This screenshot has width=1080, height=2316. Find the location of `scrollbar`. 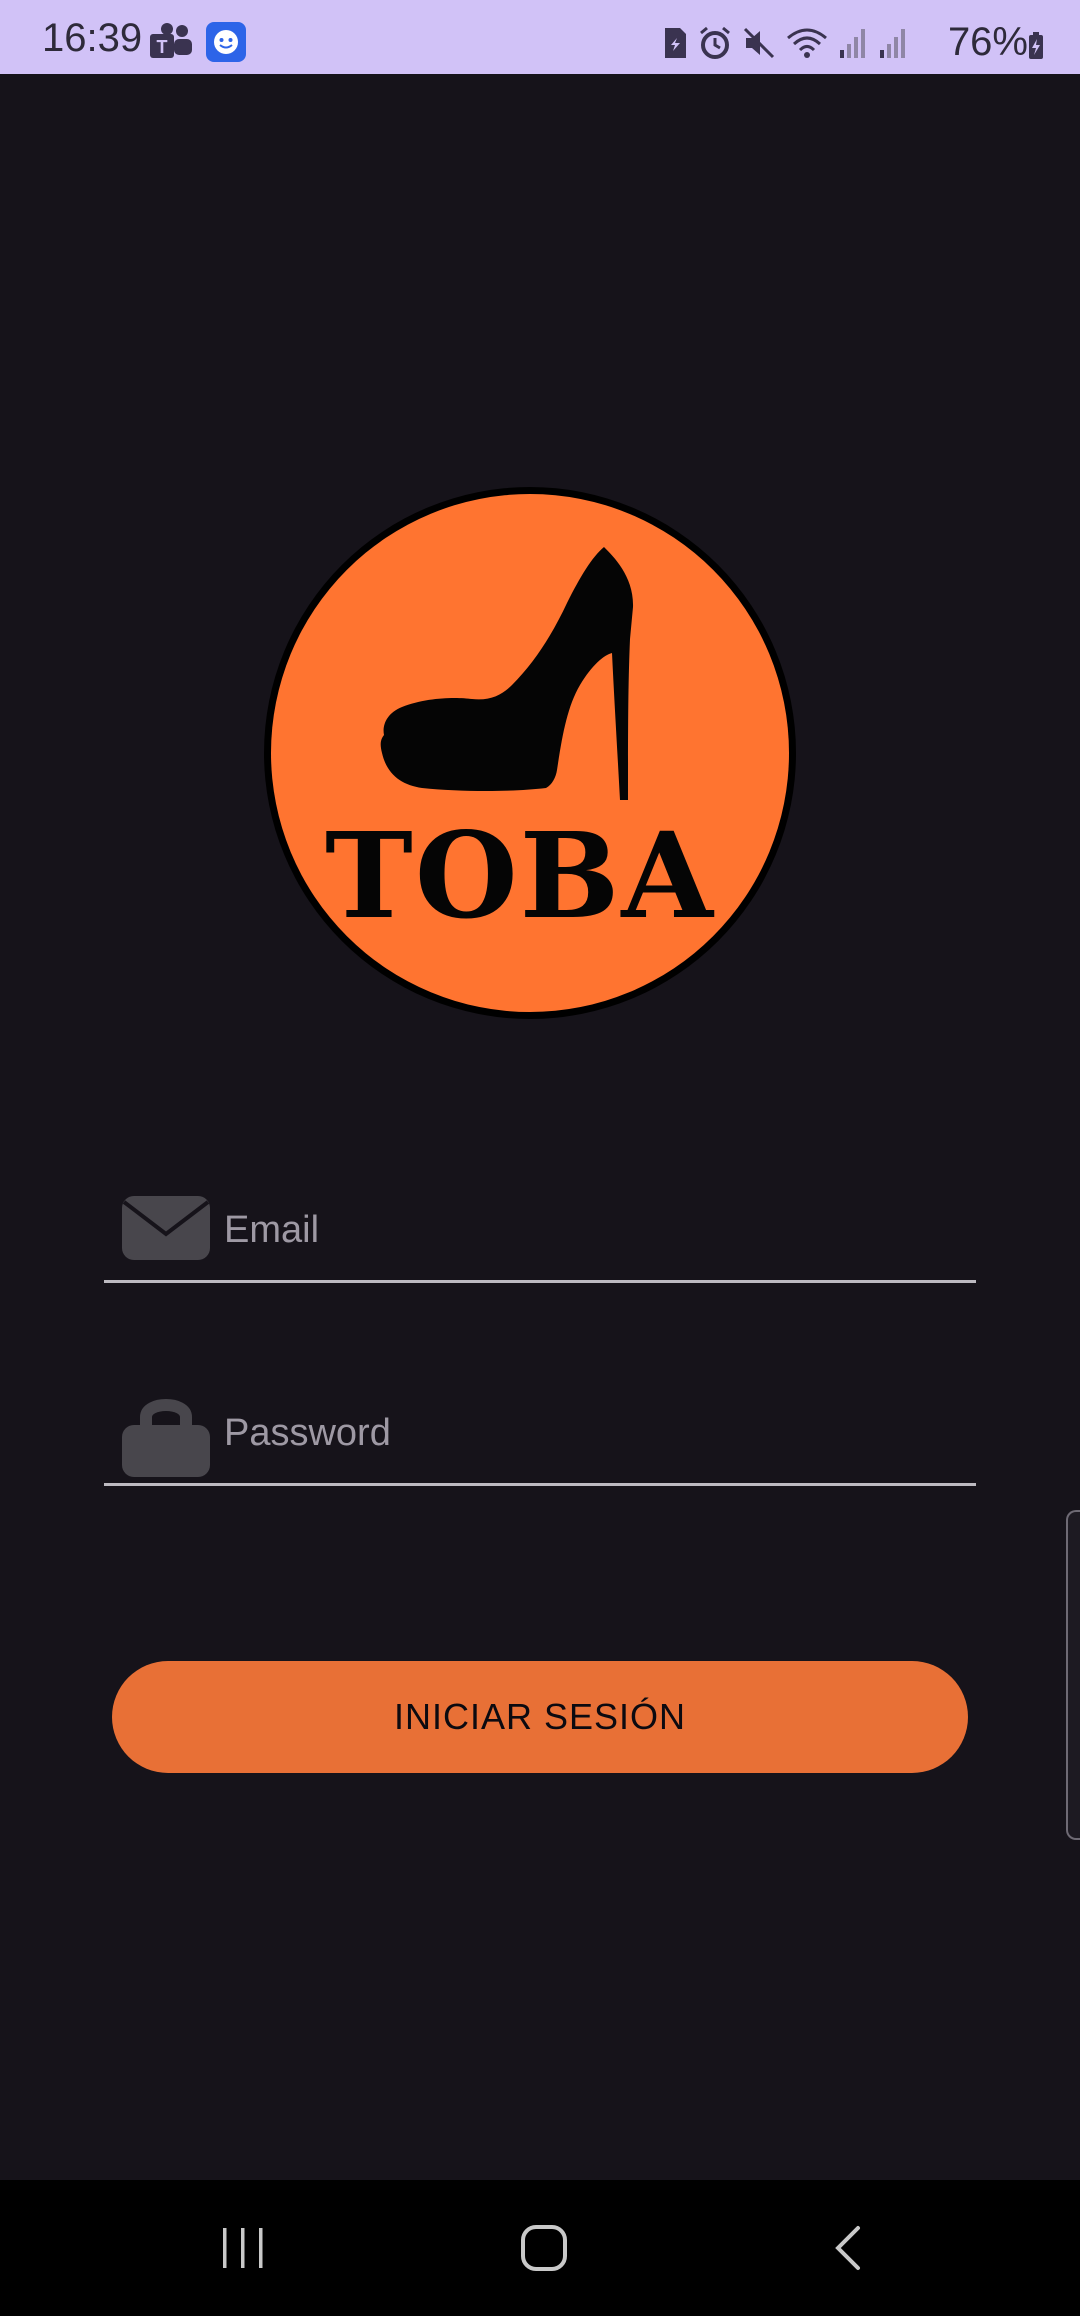

scrollbar is located at coordinates (1073, 1675).